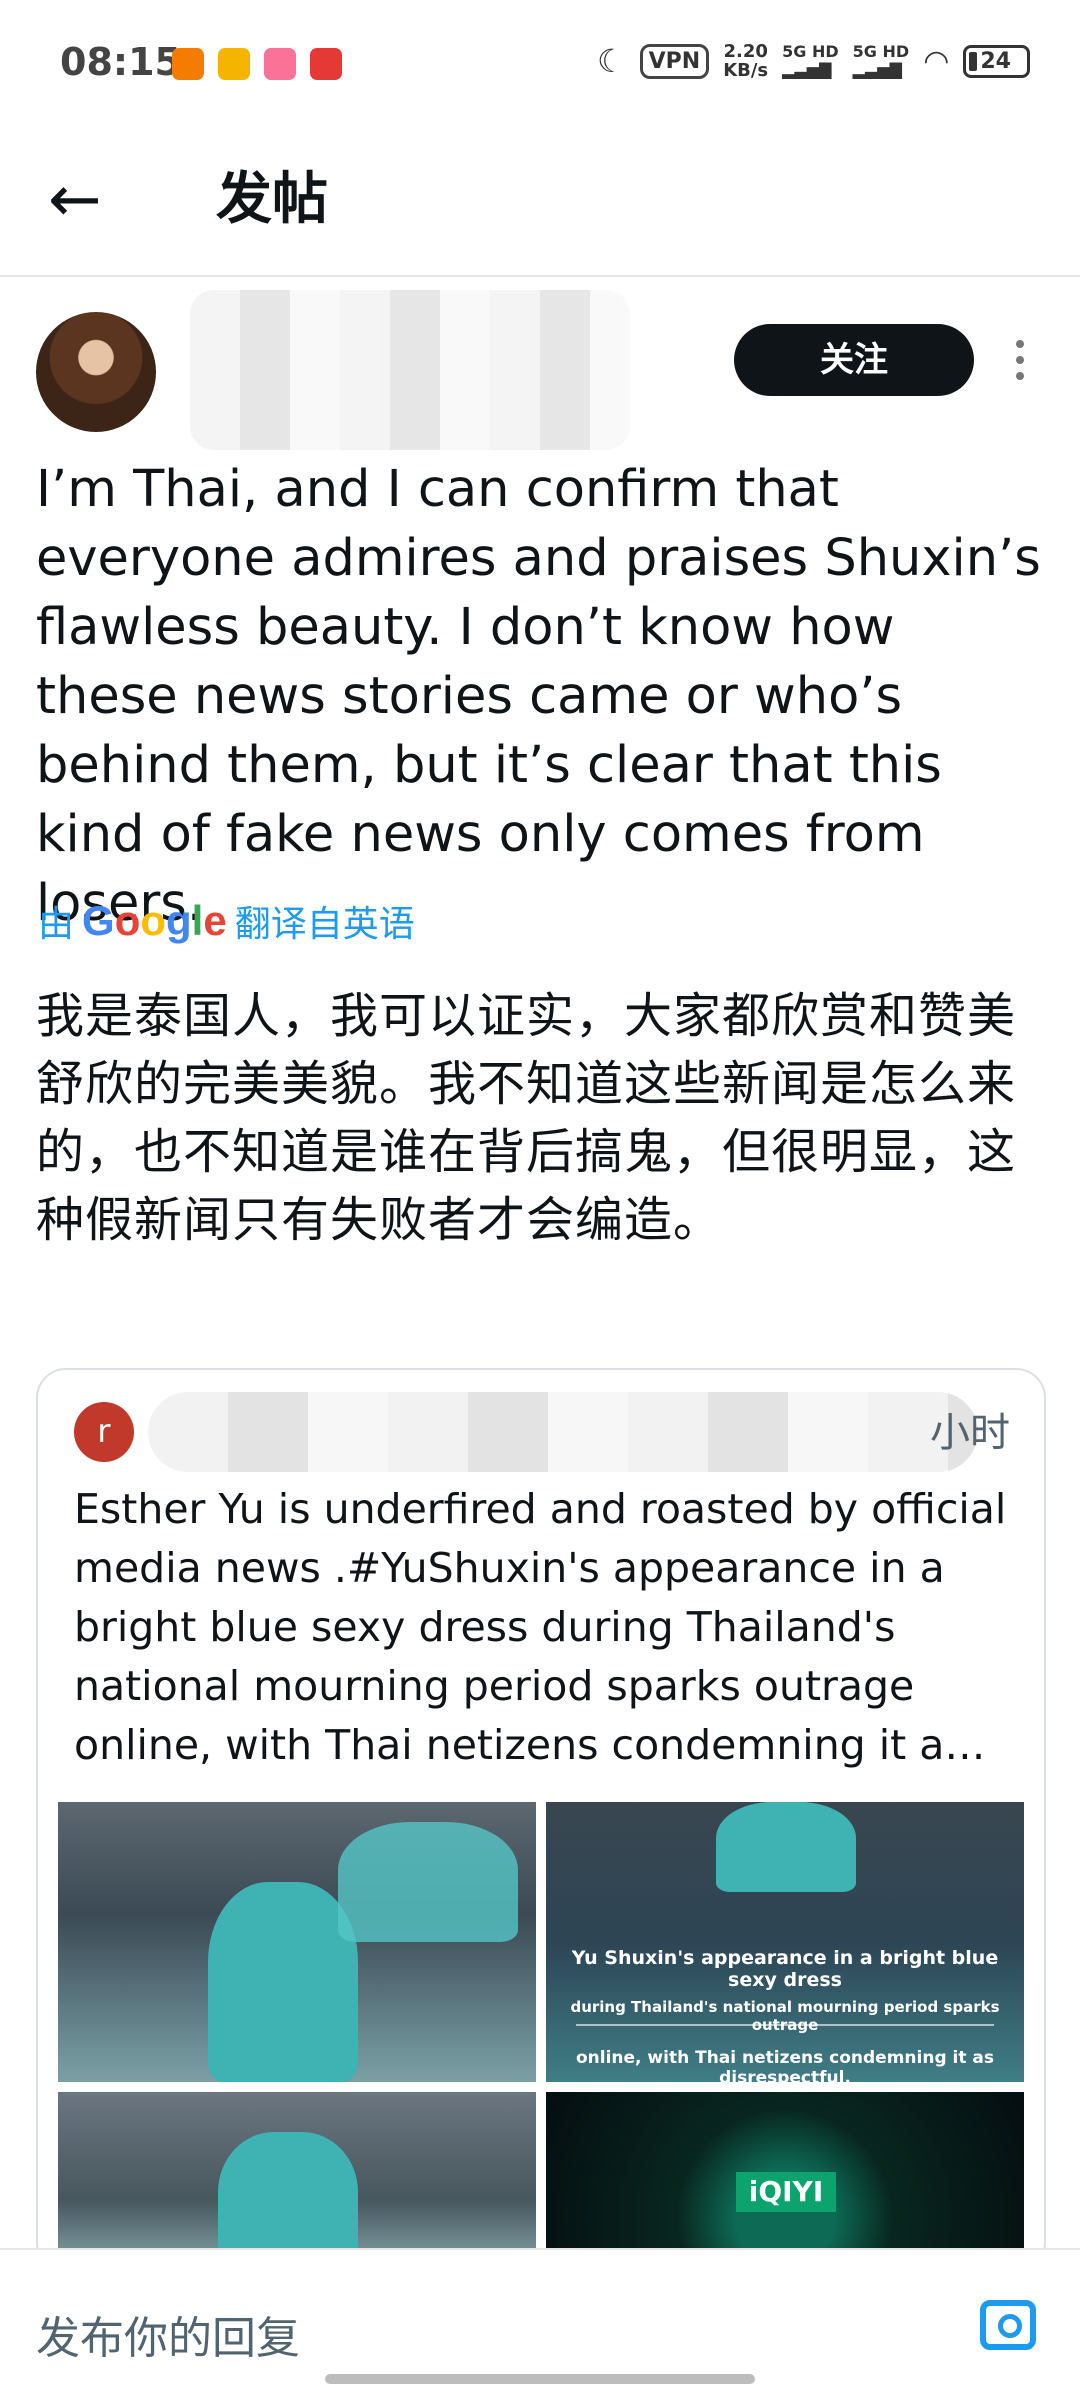  I want to click on author-avatar, so click(96, 372).